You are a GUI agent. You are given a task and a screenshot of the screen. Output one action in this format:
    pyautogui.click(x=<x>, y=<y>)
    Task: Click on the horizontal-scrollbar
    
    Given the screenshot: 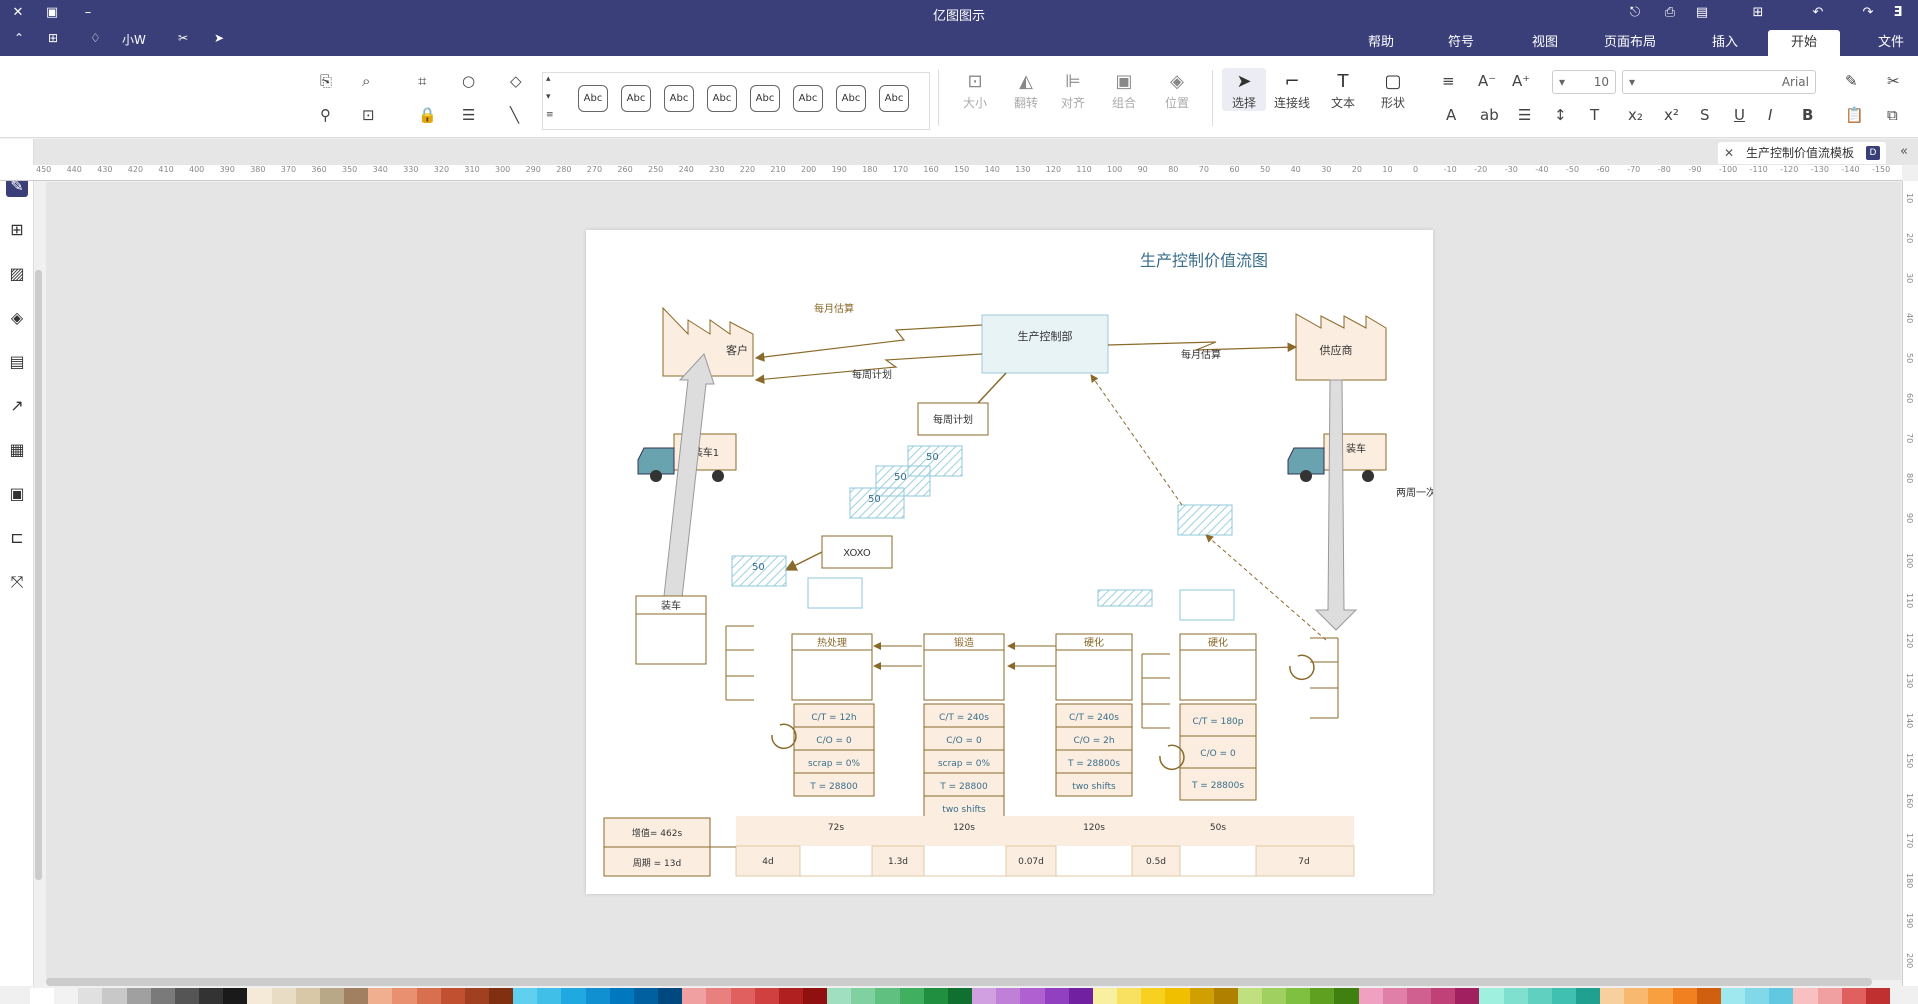 What is the action you would take?
    pyautogui.click(x=959, y=982)
    